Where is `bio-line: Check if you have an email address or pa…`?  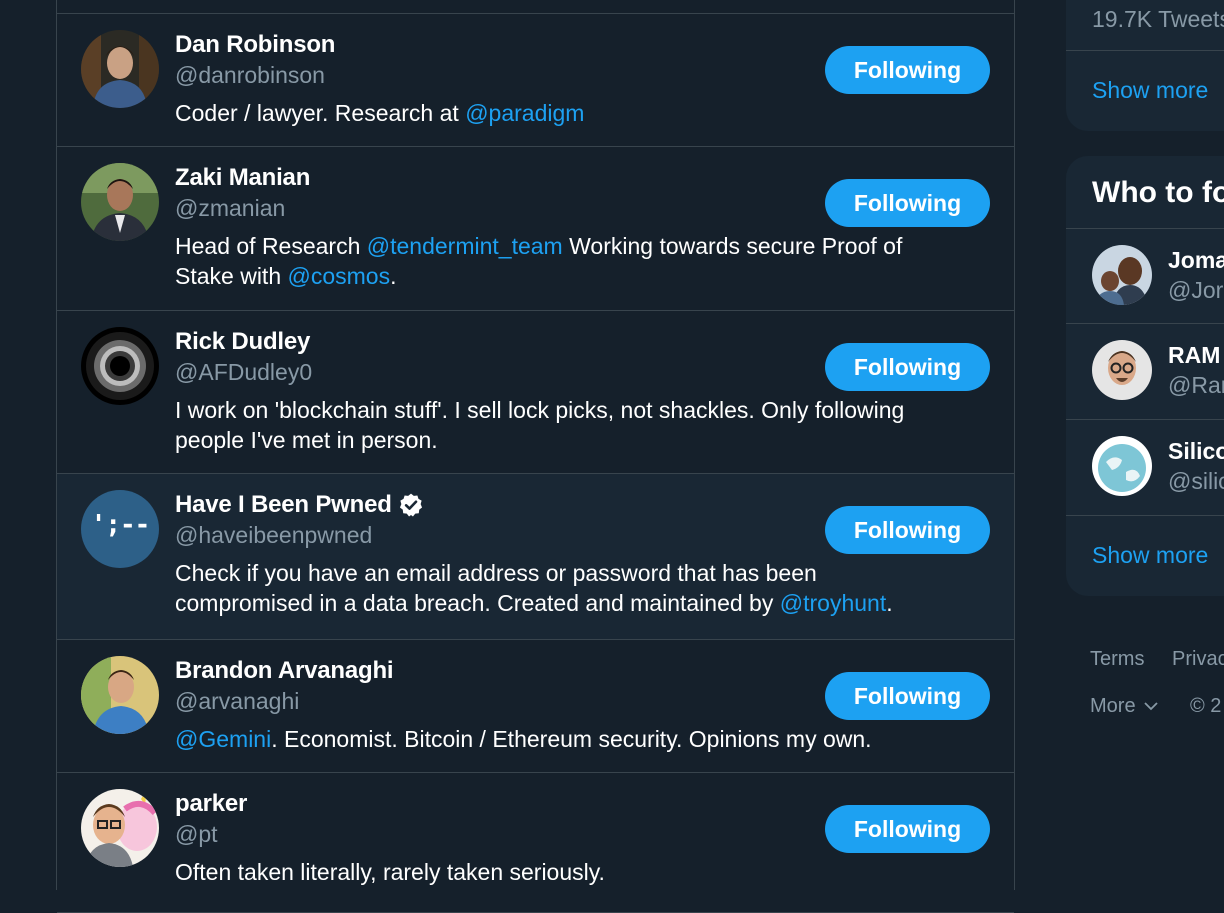 bio-line: Check if you have an email address or pa… is located at coordinates (496, 573).